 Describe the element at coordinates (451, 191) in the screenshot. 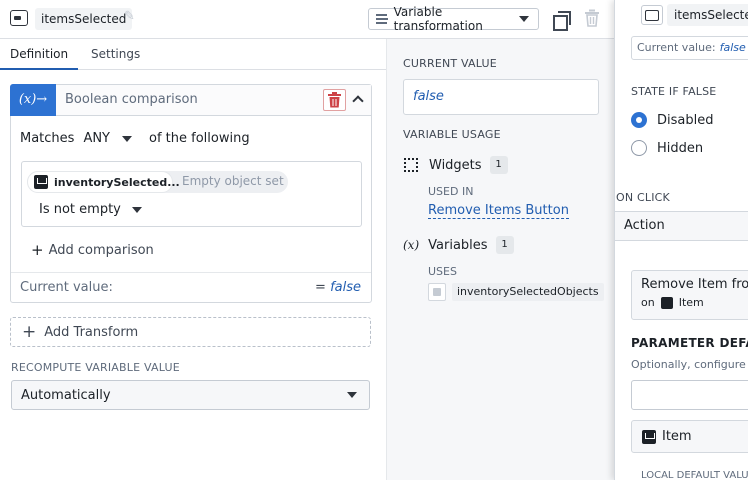

I see `used-in-label: USED IN` at that location.